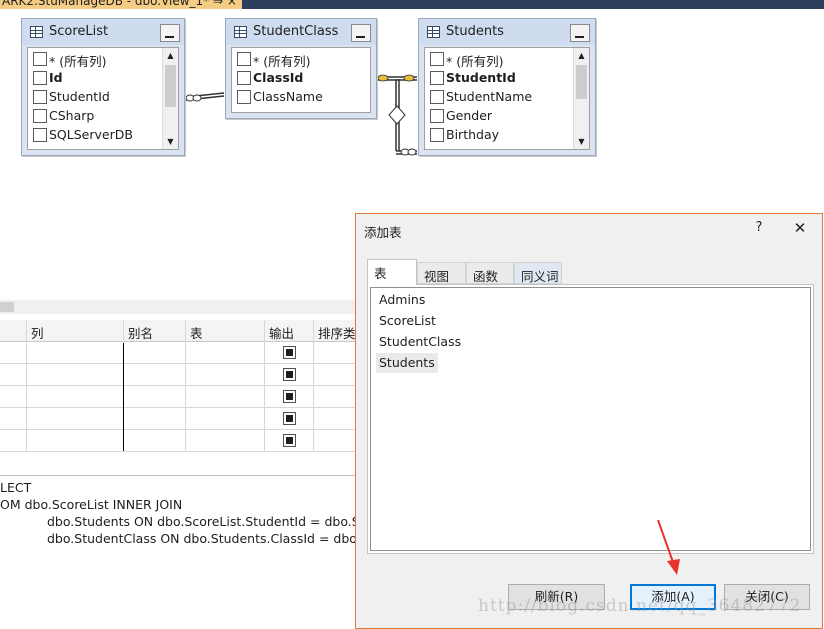 This screenshot has height=629, width=824. What do you see at coordinates (300, 96) in the screenshot?
I see `column-row: ClassName` at bounding box center [300, 96].